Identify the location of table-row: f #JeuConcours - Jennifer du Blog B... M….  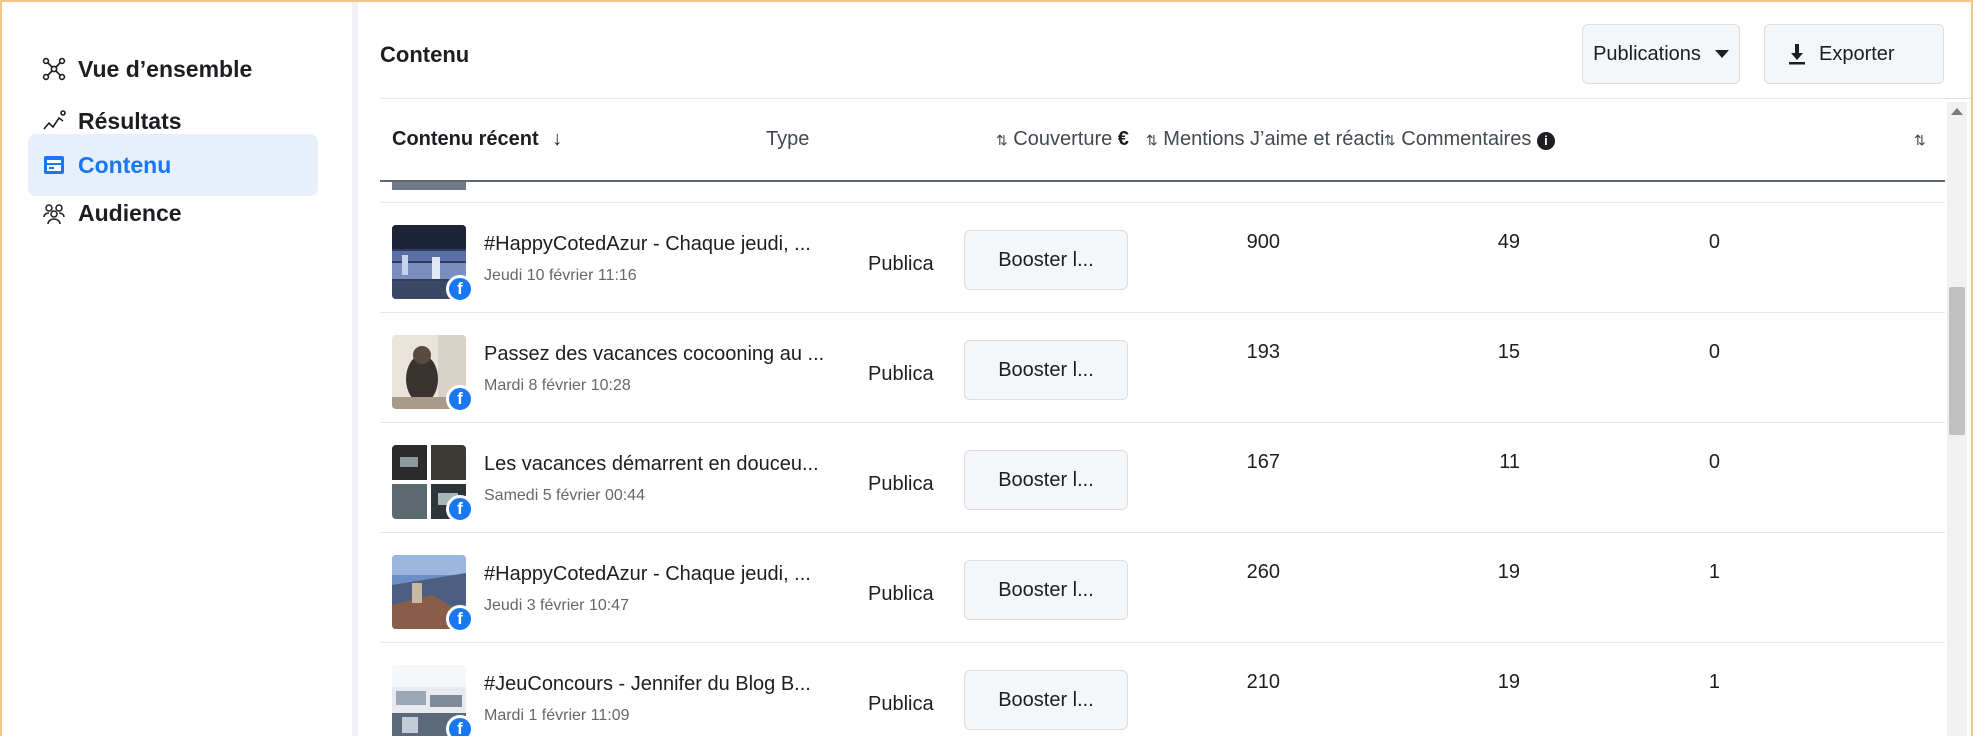
(1162, 689).